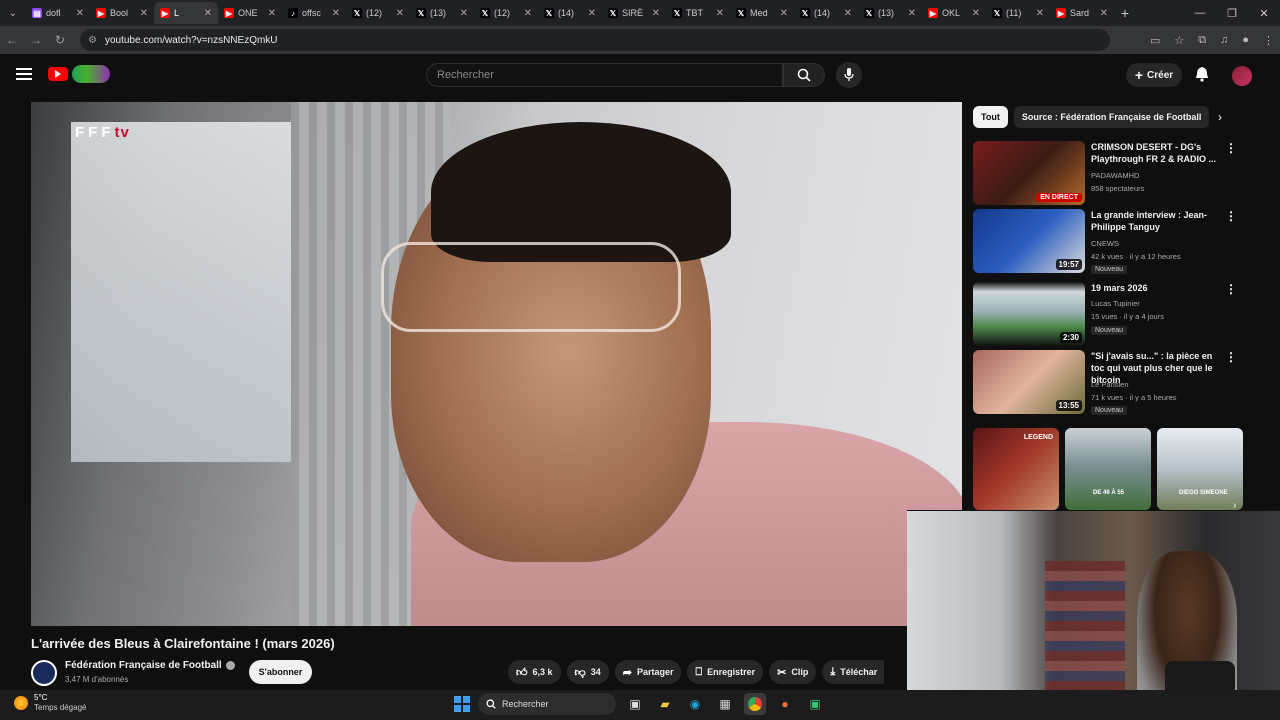  What do you see at coordinates (12, 40) in the screenshot?
I see `back-icon: ←` at bounding box center [12, 40].